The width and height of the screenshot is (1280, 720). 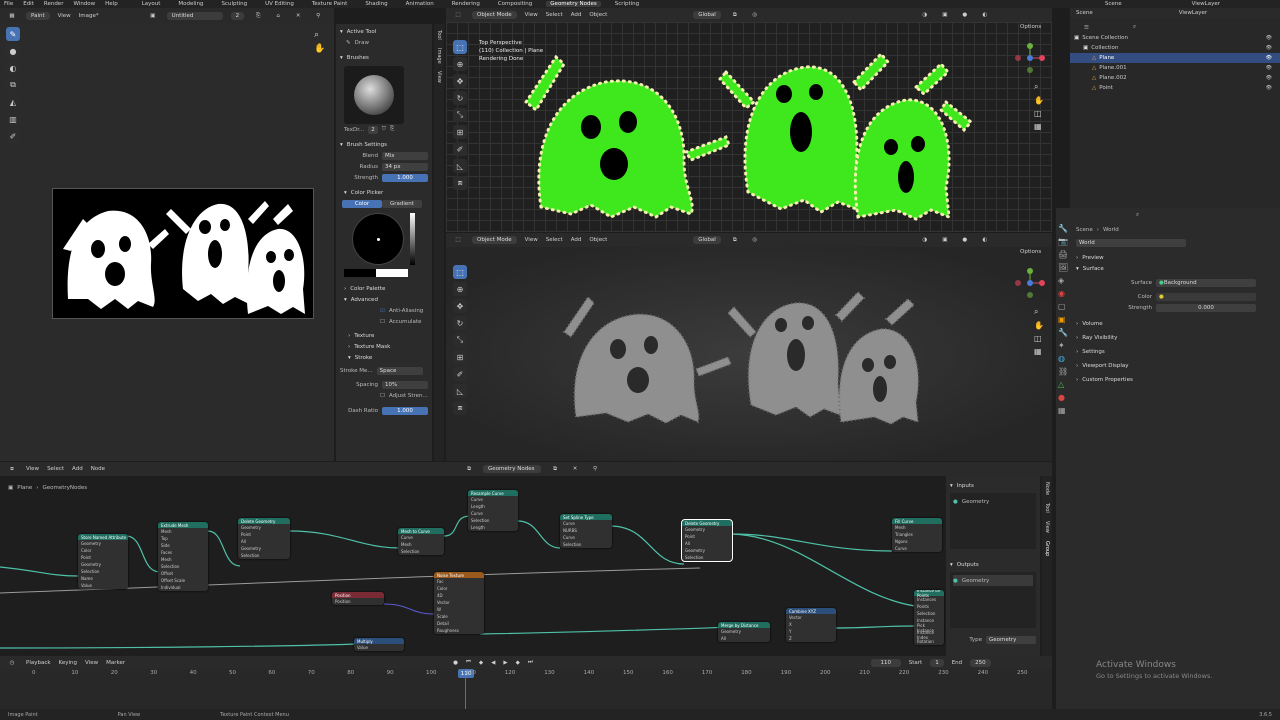 I want to click on pan-icon-bottom: ✋, so click(x=1039, y=325).